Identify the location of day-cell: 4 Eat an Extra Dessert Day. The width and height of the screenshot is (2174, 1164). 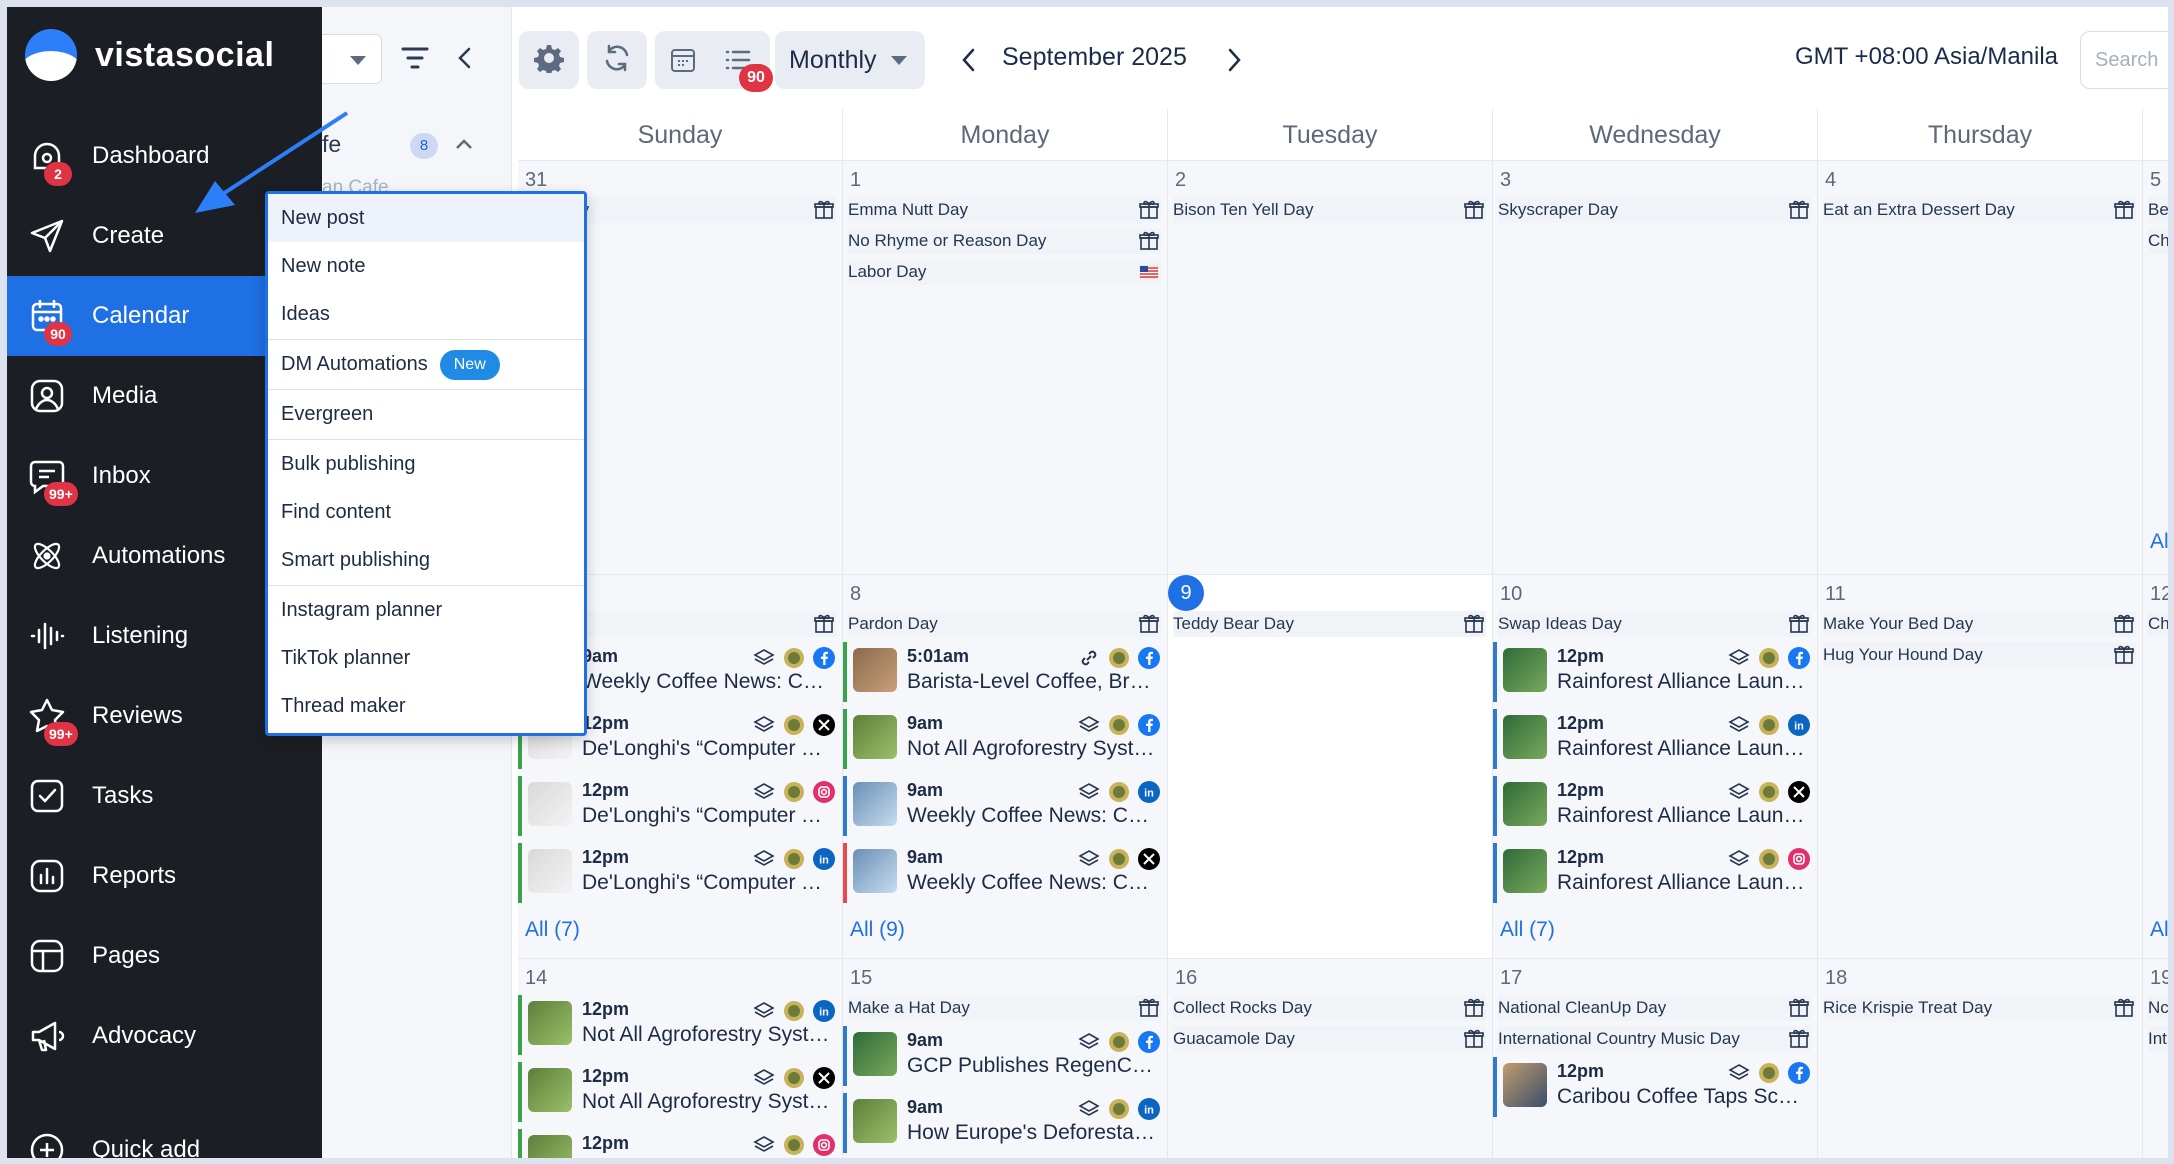
(1980, 368).